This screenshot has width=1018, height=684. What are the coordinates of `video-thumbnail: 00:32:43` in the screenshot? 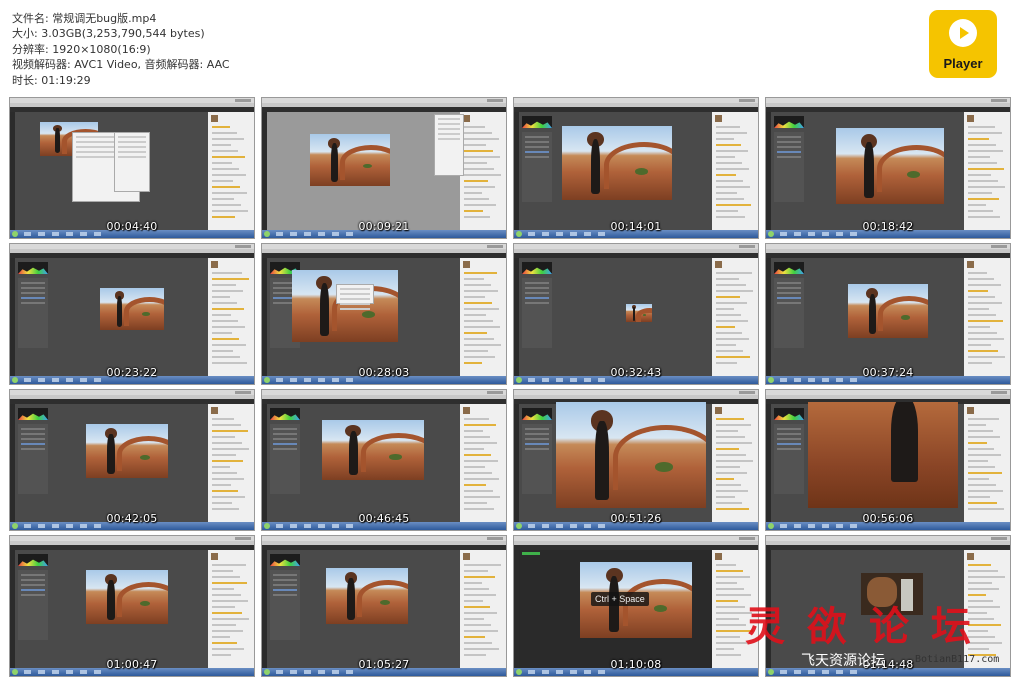 It's located at (636, 314).